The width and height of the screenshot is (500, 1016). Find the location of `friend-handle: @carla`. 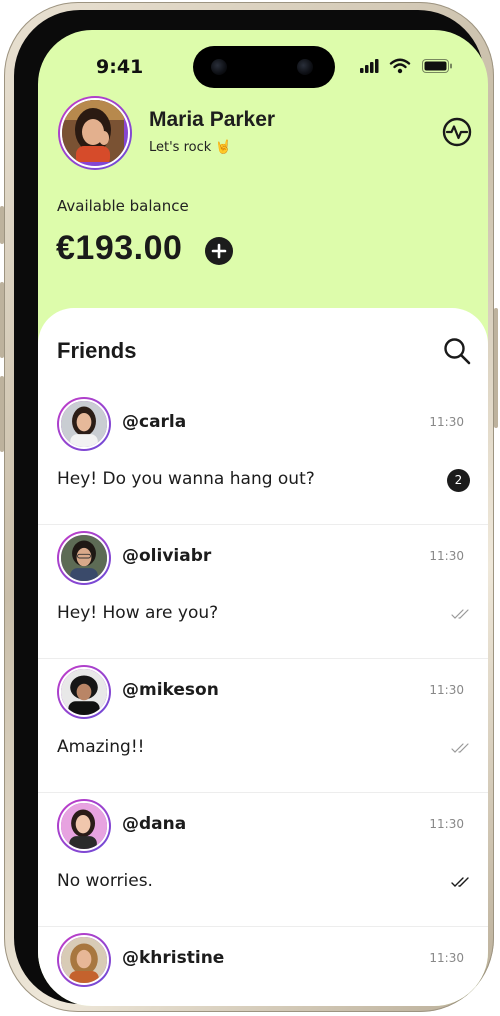

friend-handle: @carla is located at coordinates (154, 422).